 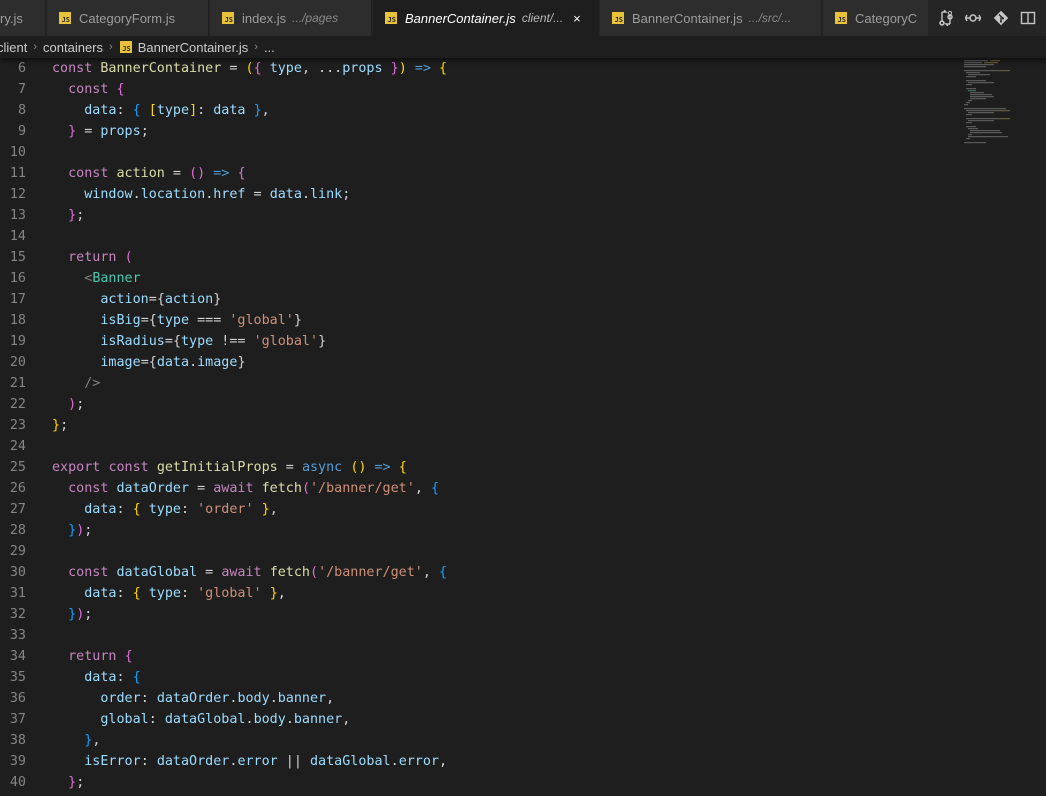 I want to click on breadcrumb-item: client, so click(x=13, y=47).